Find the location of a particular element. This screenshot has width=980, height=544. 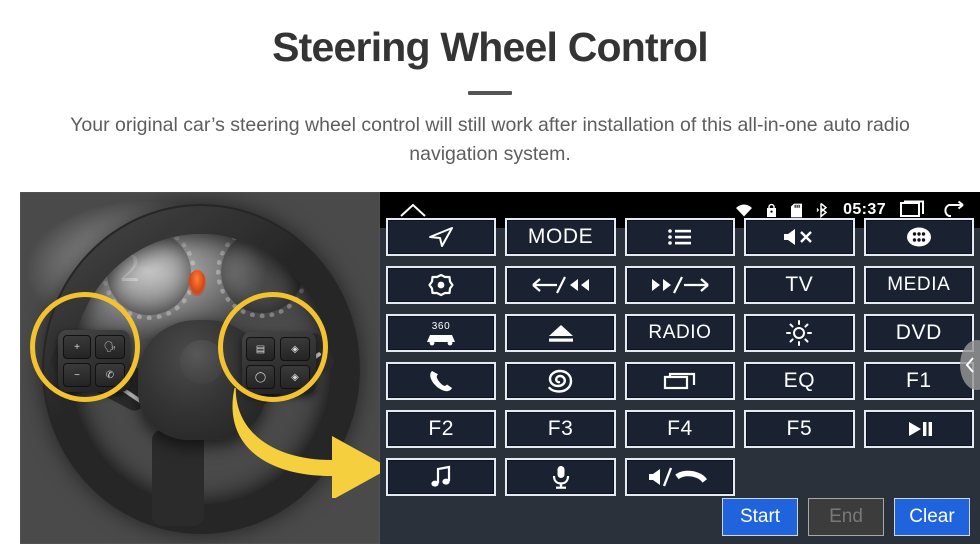

status-icons: 05:37 is located at coordinates (850, 210).